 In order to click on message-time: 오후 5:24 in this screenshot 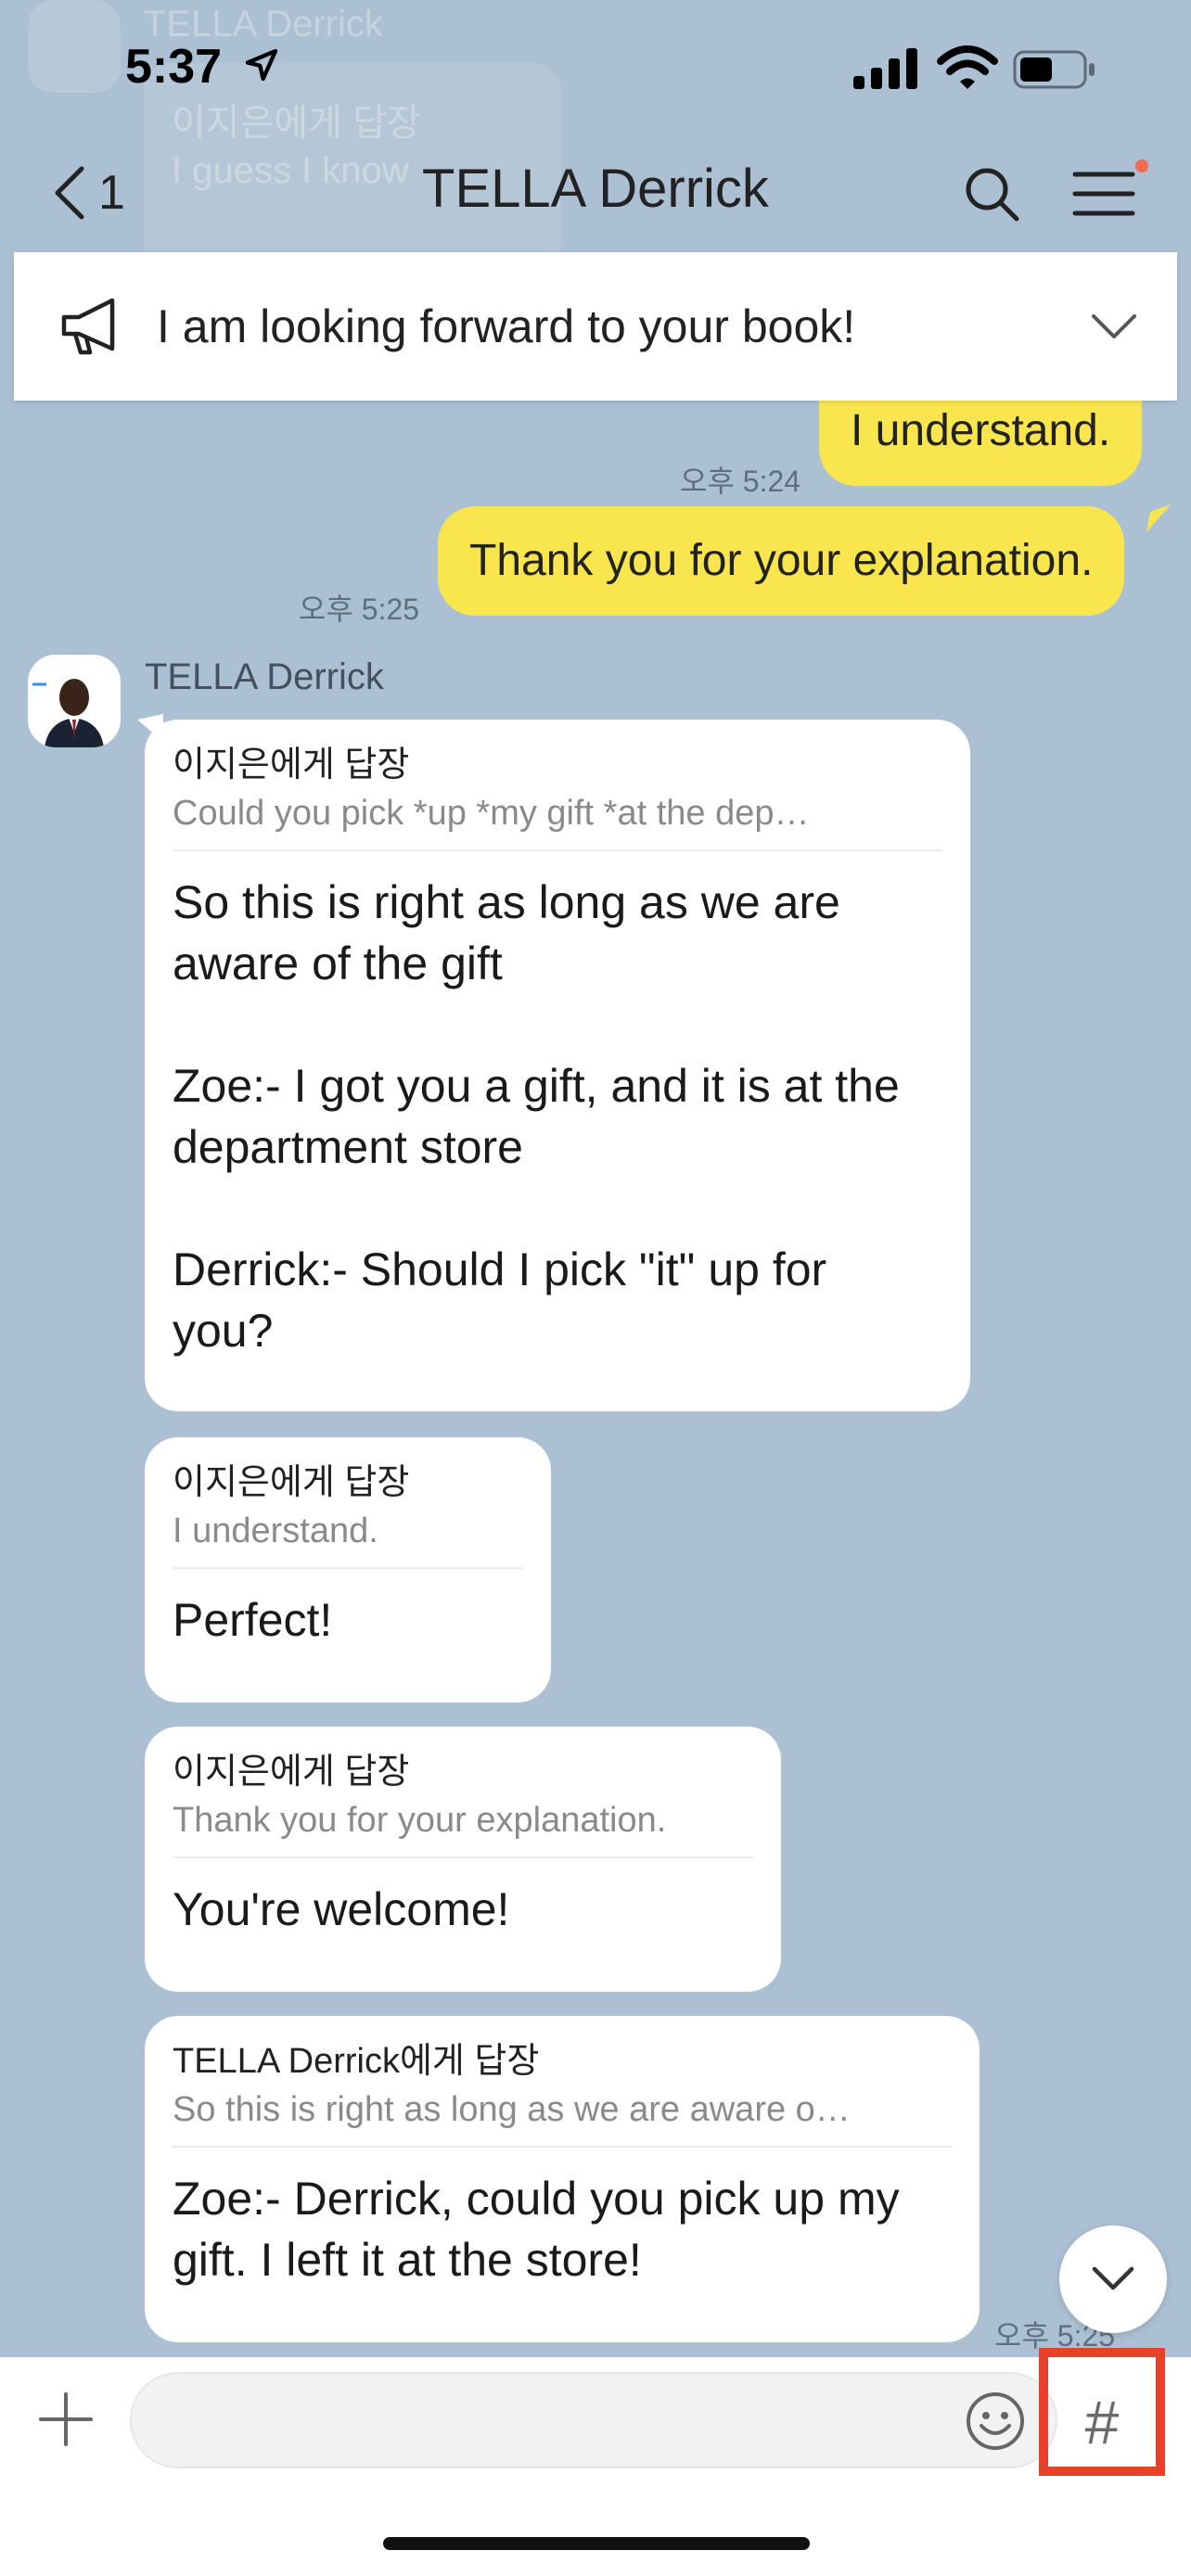, I will do `click(740, 482)`.